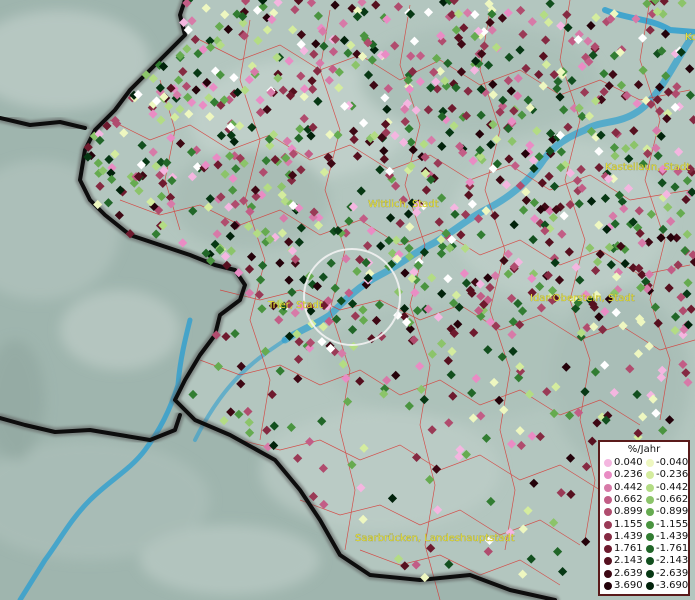 The height and width of the screenshot is (600, 695). Describe the element at coordinates (647, 167) in the screenshot. I see `place-label-kastellaun: Kastellaun, Stadt` at that location.